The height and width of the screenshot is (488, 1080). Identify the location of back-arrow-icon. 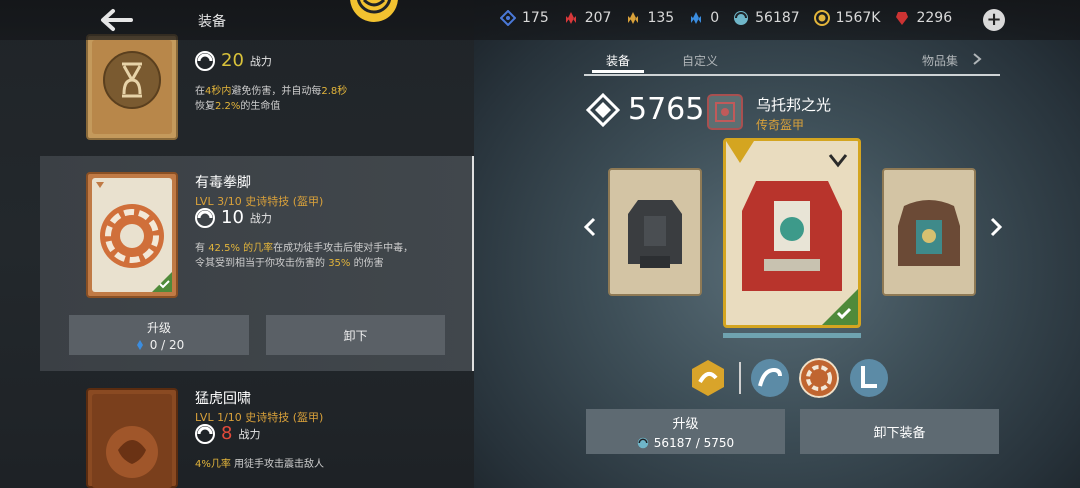
(117, 20).